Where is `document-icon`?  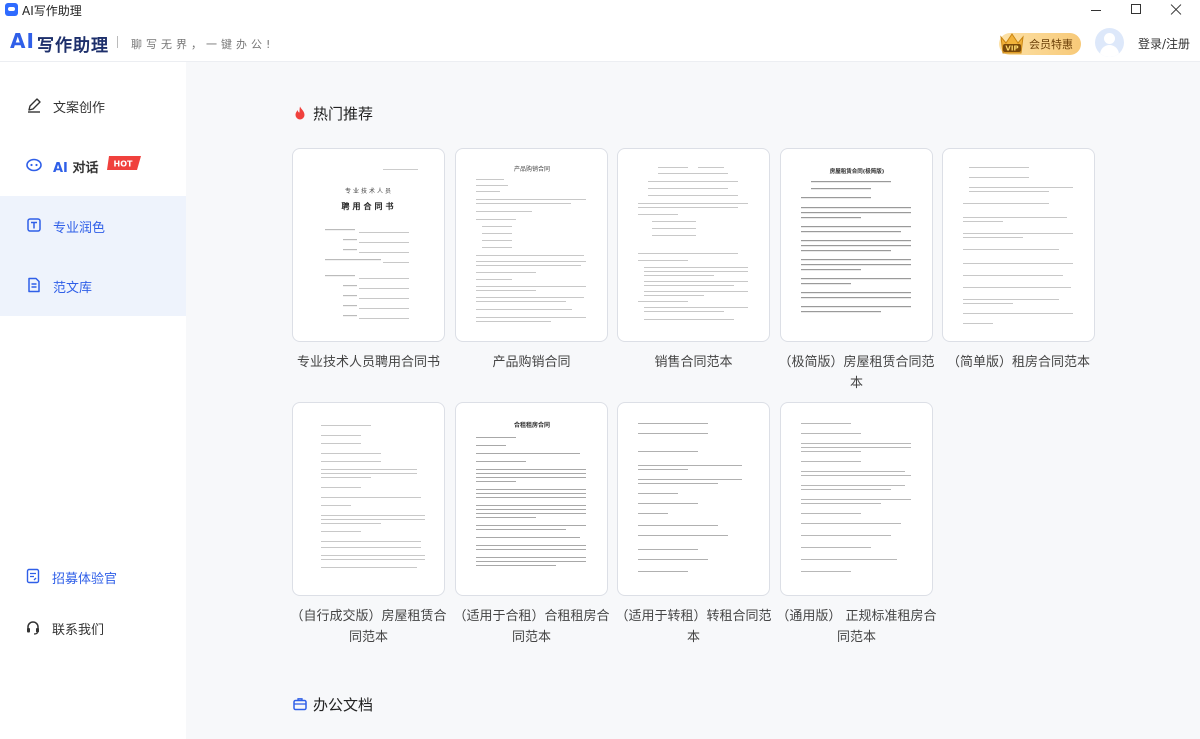
document-icon is located at coordinates (34, 285).